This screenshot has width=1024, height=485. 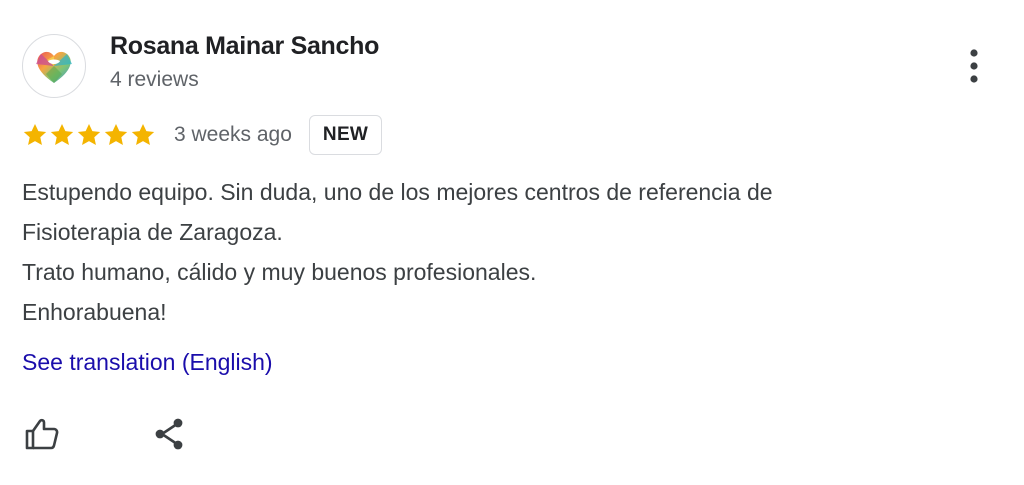 I want to click on new-badge: NEW, so click(x=345, y=135).